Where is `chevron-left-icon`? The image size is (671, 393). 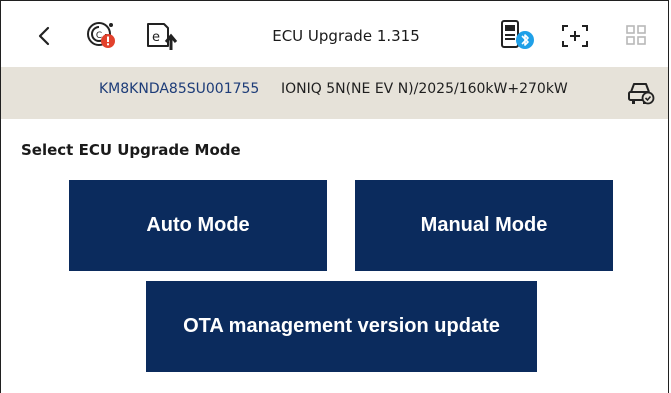 chevron-left-icon is located at coordinates (44, 36).